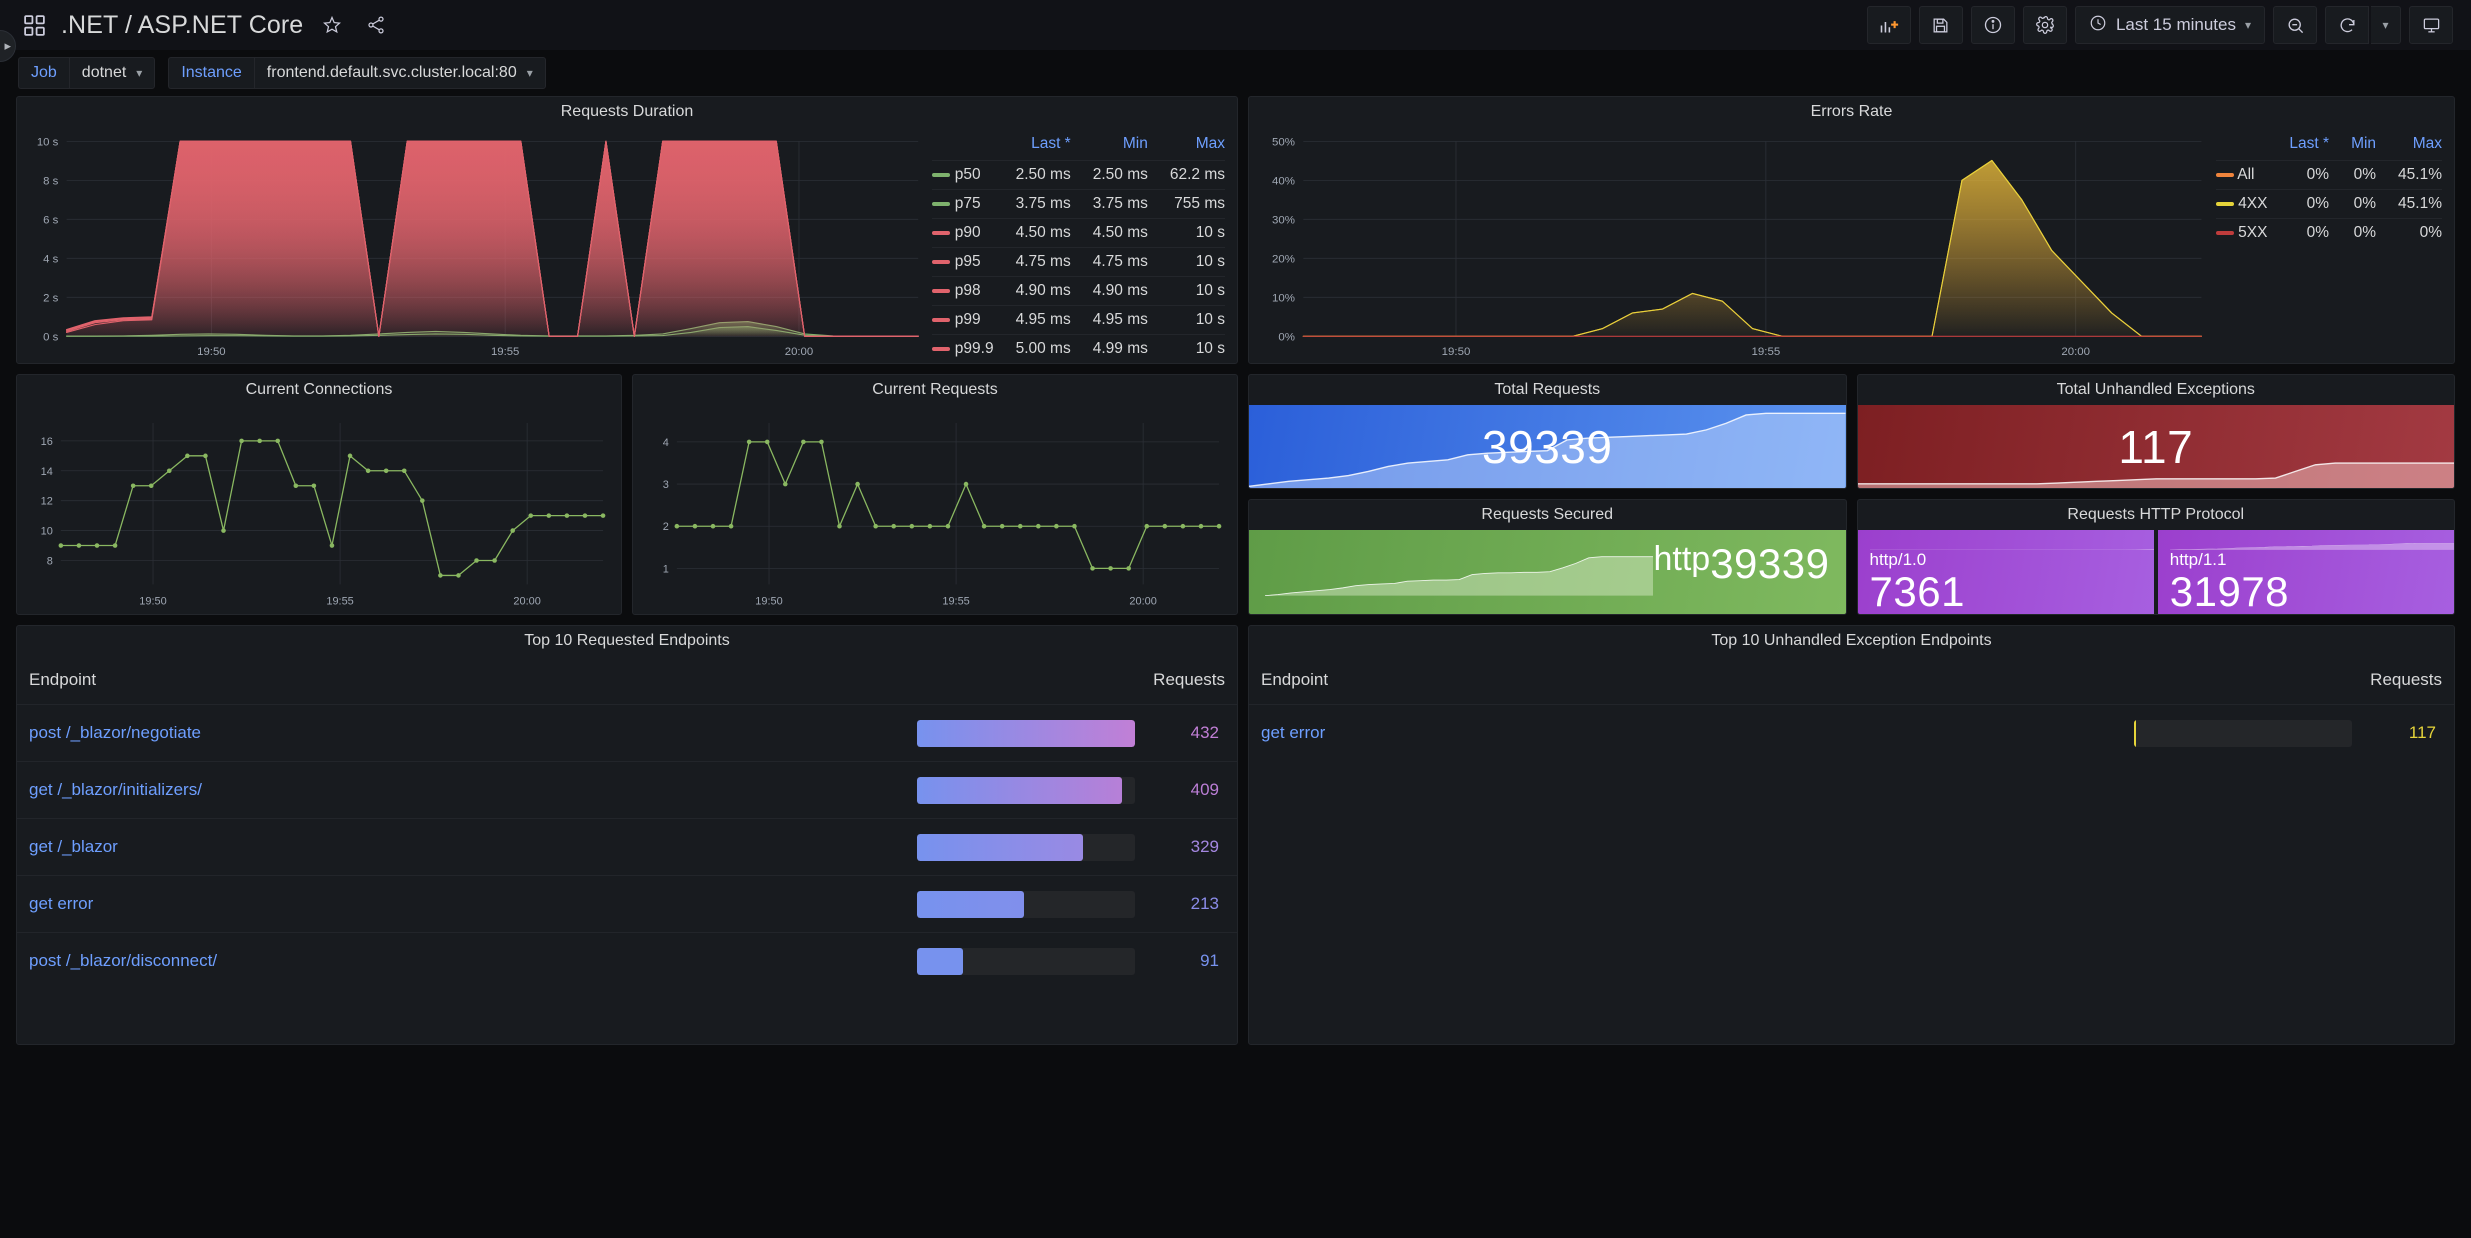  Describe the element at coordinates (1078, 262) in the screenshot. I see `legend-row: p95 4.75 ms 4.75 ms 10 s` at that location.